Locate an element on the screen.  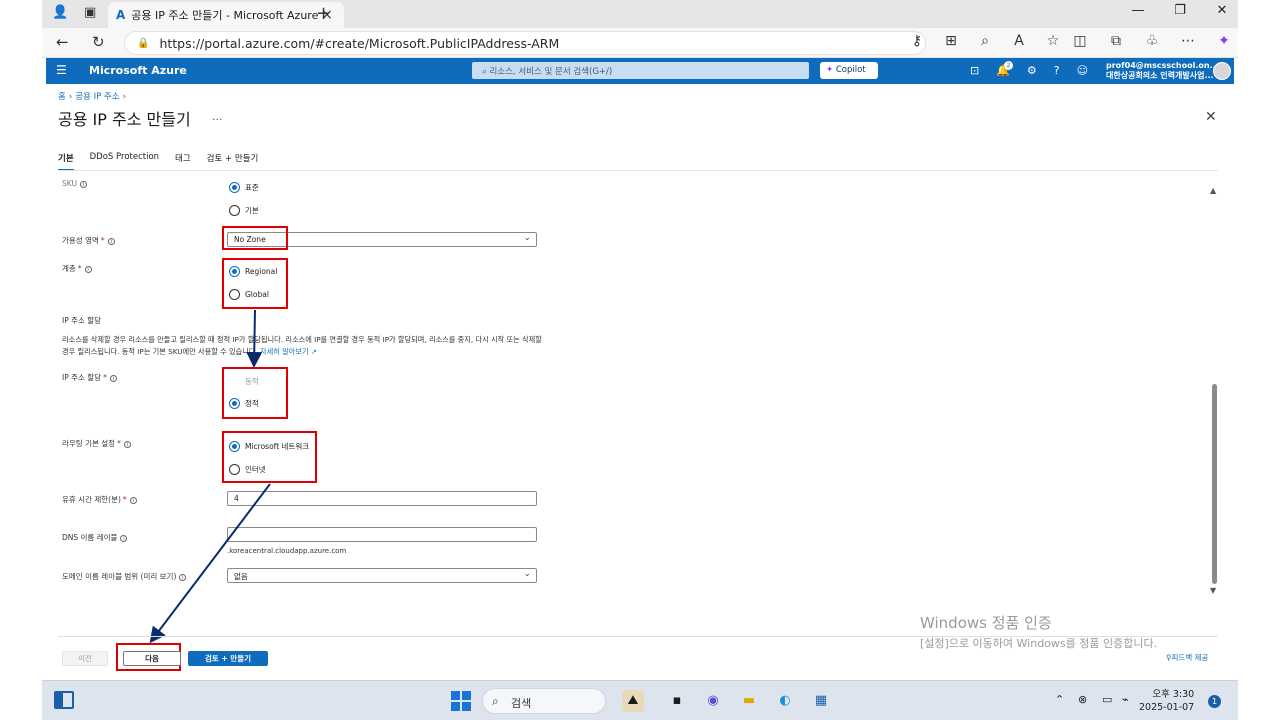
vertical-scrollbar: ▲ ▼ is located at coordinates (1214, 392).